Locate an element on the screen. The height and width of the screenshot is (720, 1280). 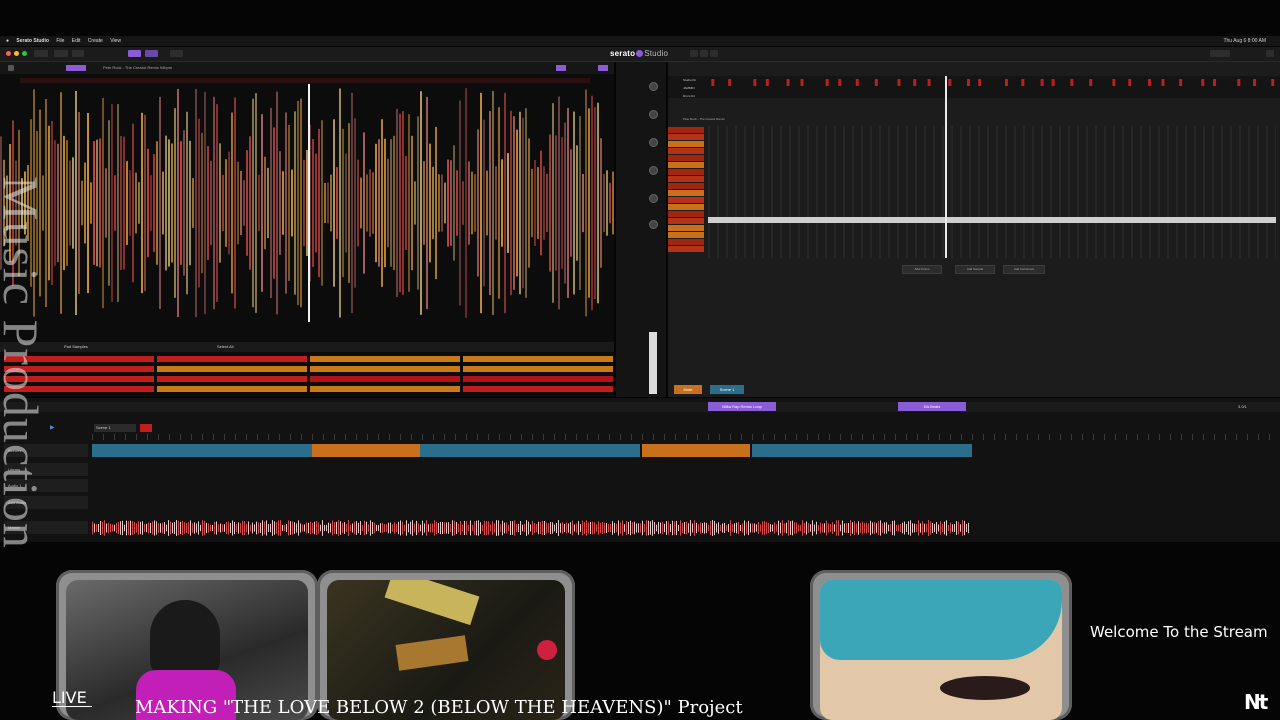
key-field is located at coordinates (61, 53).